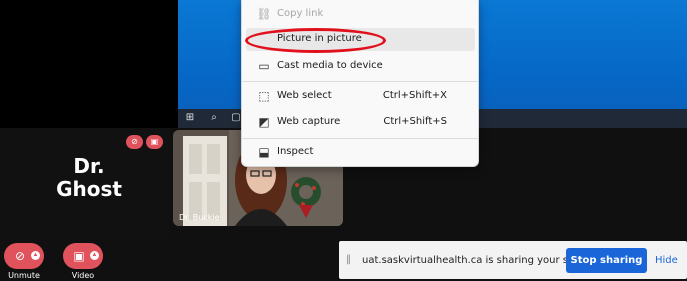  I want to click on web-select-icon: ⬚, so click(264, 96).